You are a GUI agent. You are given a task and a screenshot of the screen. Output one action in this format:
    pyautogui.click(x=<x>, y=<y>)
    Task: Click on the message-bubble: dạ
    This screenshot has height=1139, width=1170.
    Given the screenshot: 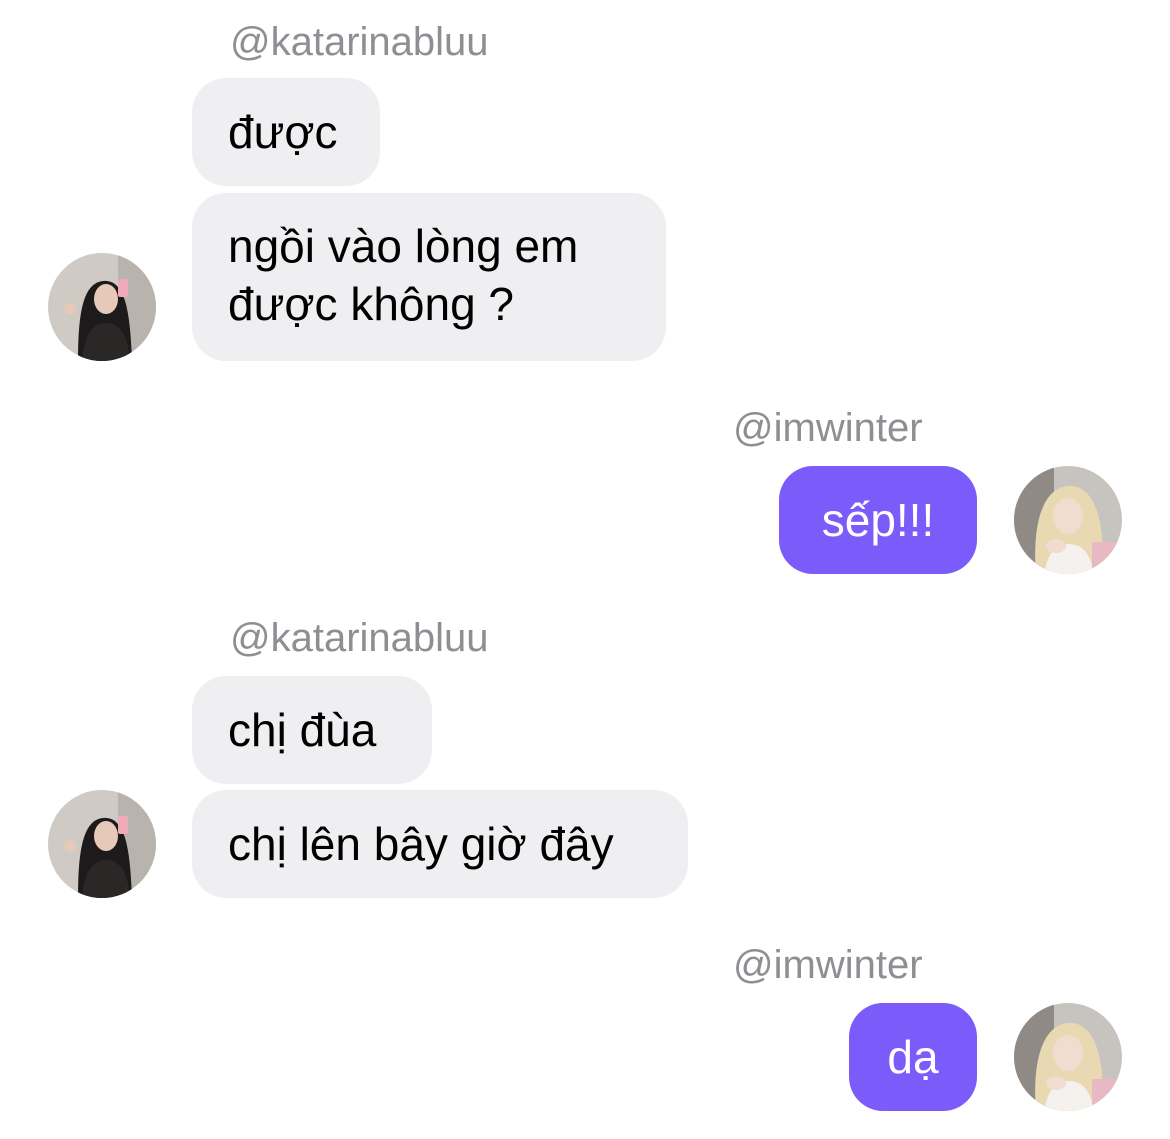 What is the action you would take?
    pyautogui.click(x=913, y=1057)
    